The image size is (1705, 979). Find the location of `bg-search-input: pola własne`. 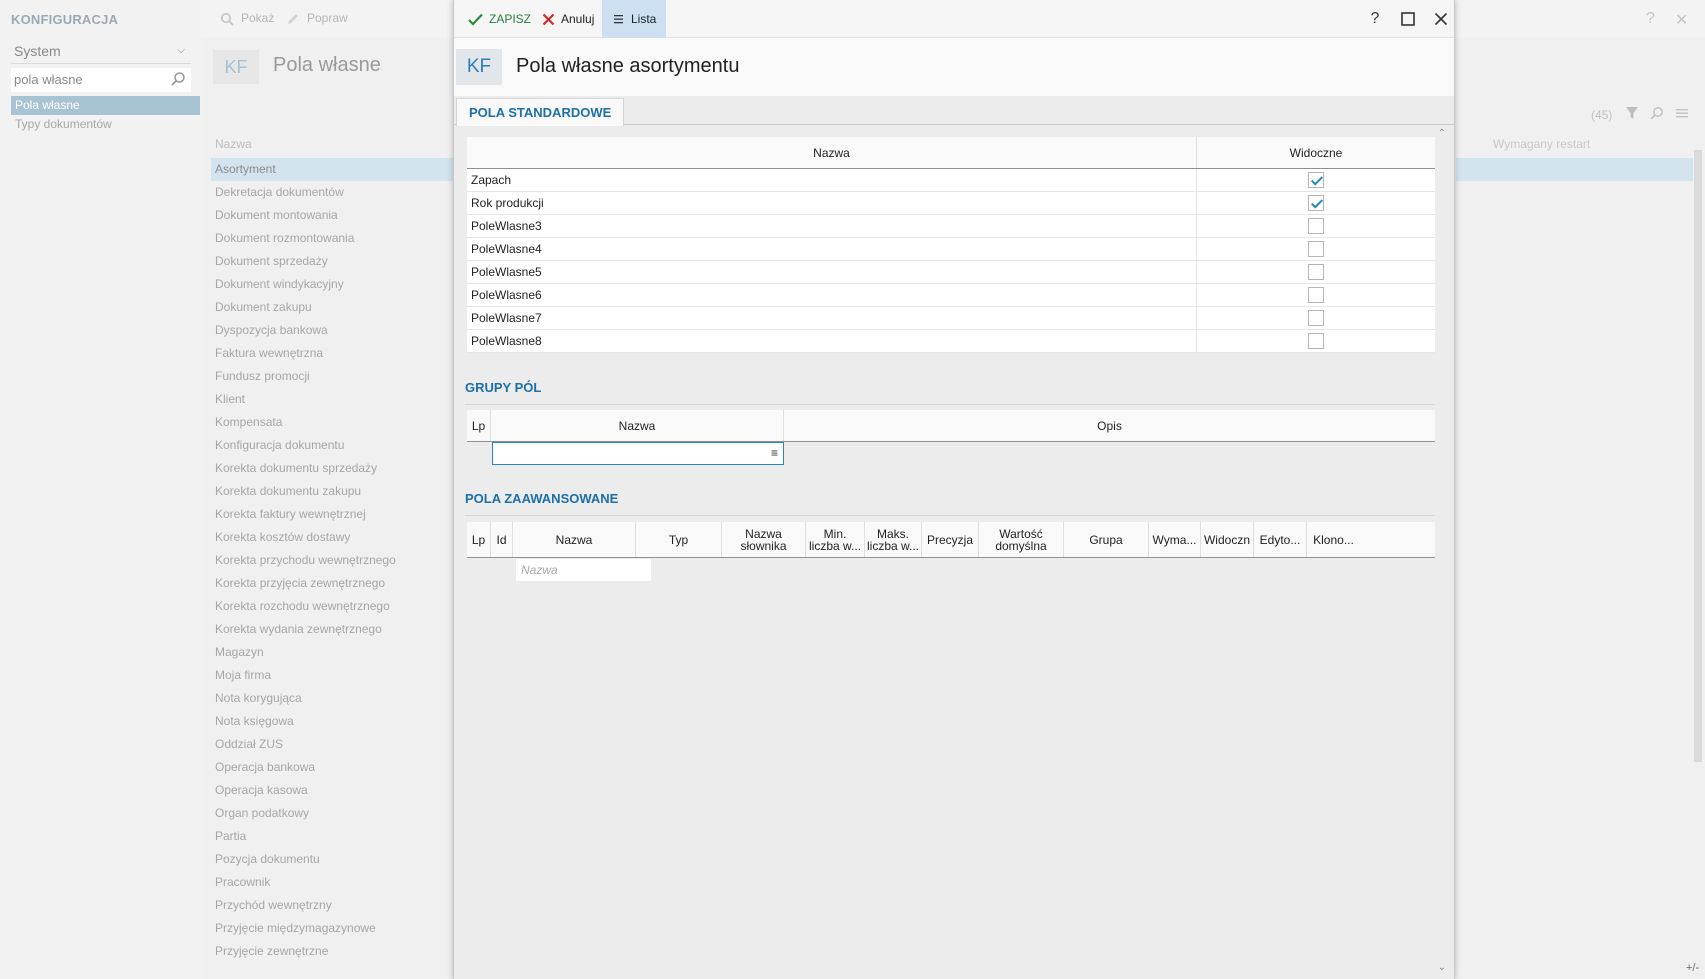

bg-search-input: pola własne is located at coordinates (101, 80).